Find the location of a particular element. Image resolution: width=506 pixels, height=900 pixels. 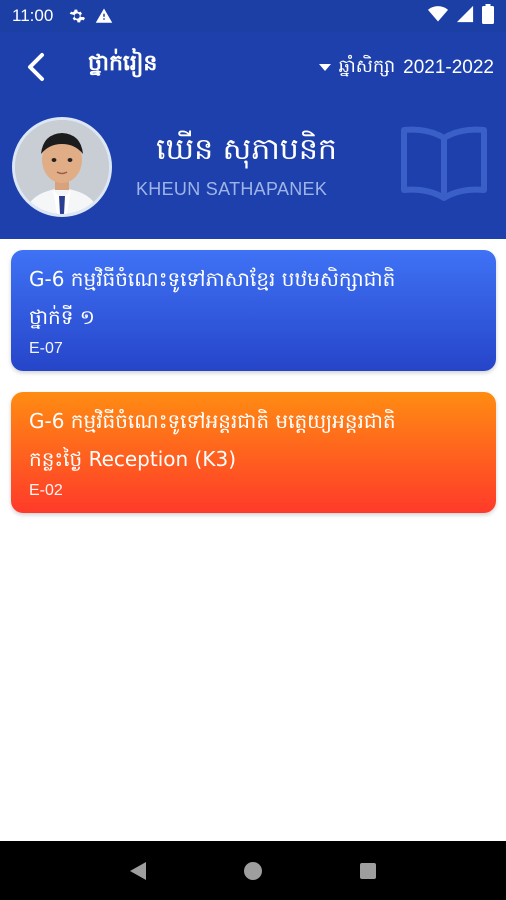

circle-home-icon is located at coordinates (252, 870).